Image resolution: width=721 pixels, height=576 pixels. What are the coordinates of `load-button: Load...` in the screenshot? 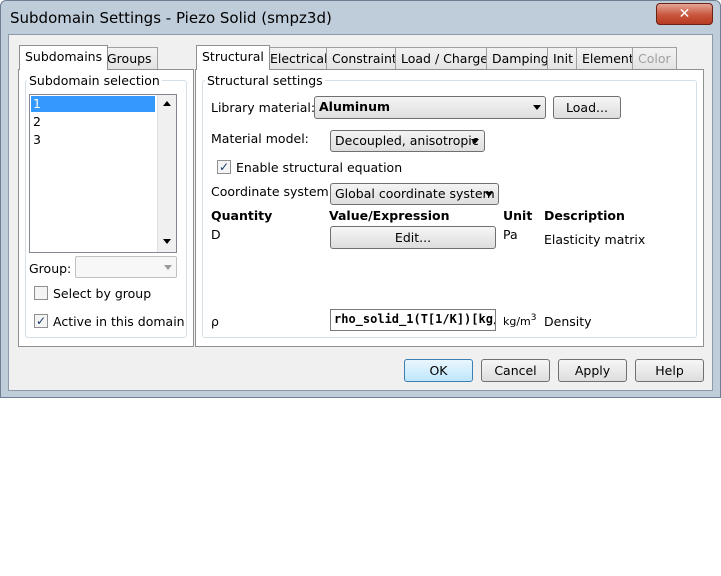 It's located at (587, 107).